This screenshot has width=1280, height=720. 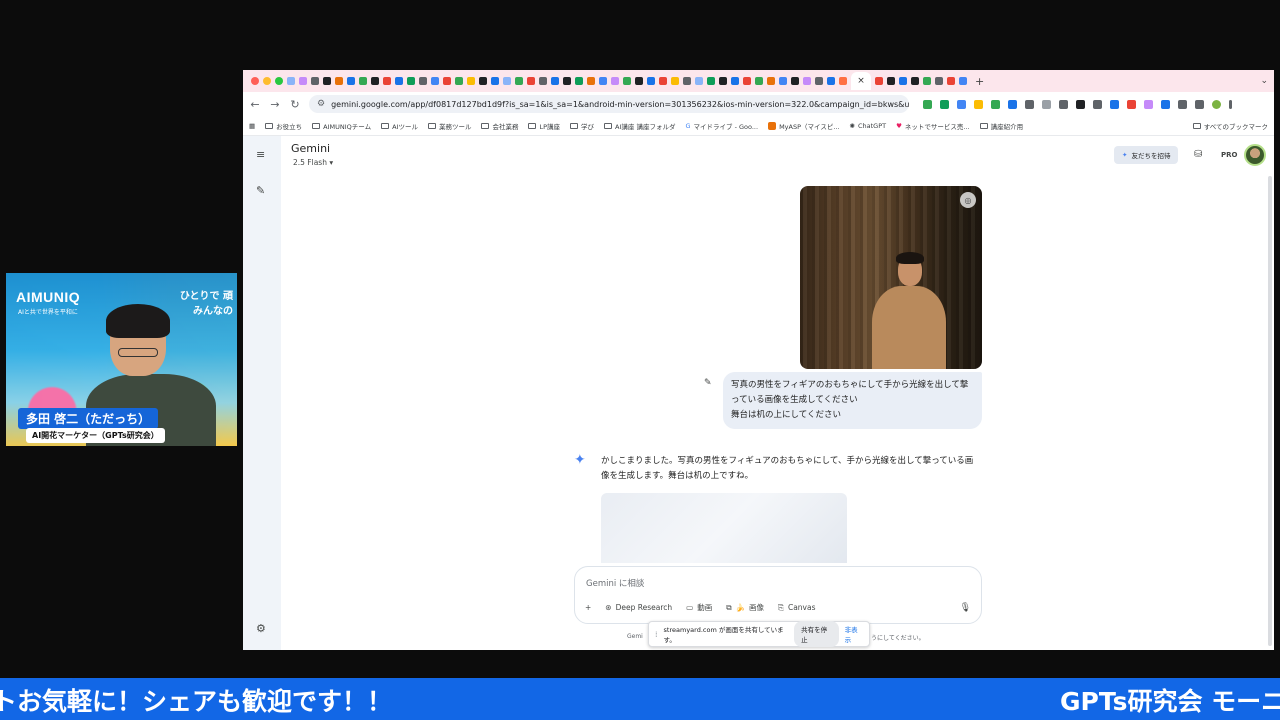 I want to click on edit-prompt-icon: ✎, so click(x=708, y=383).